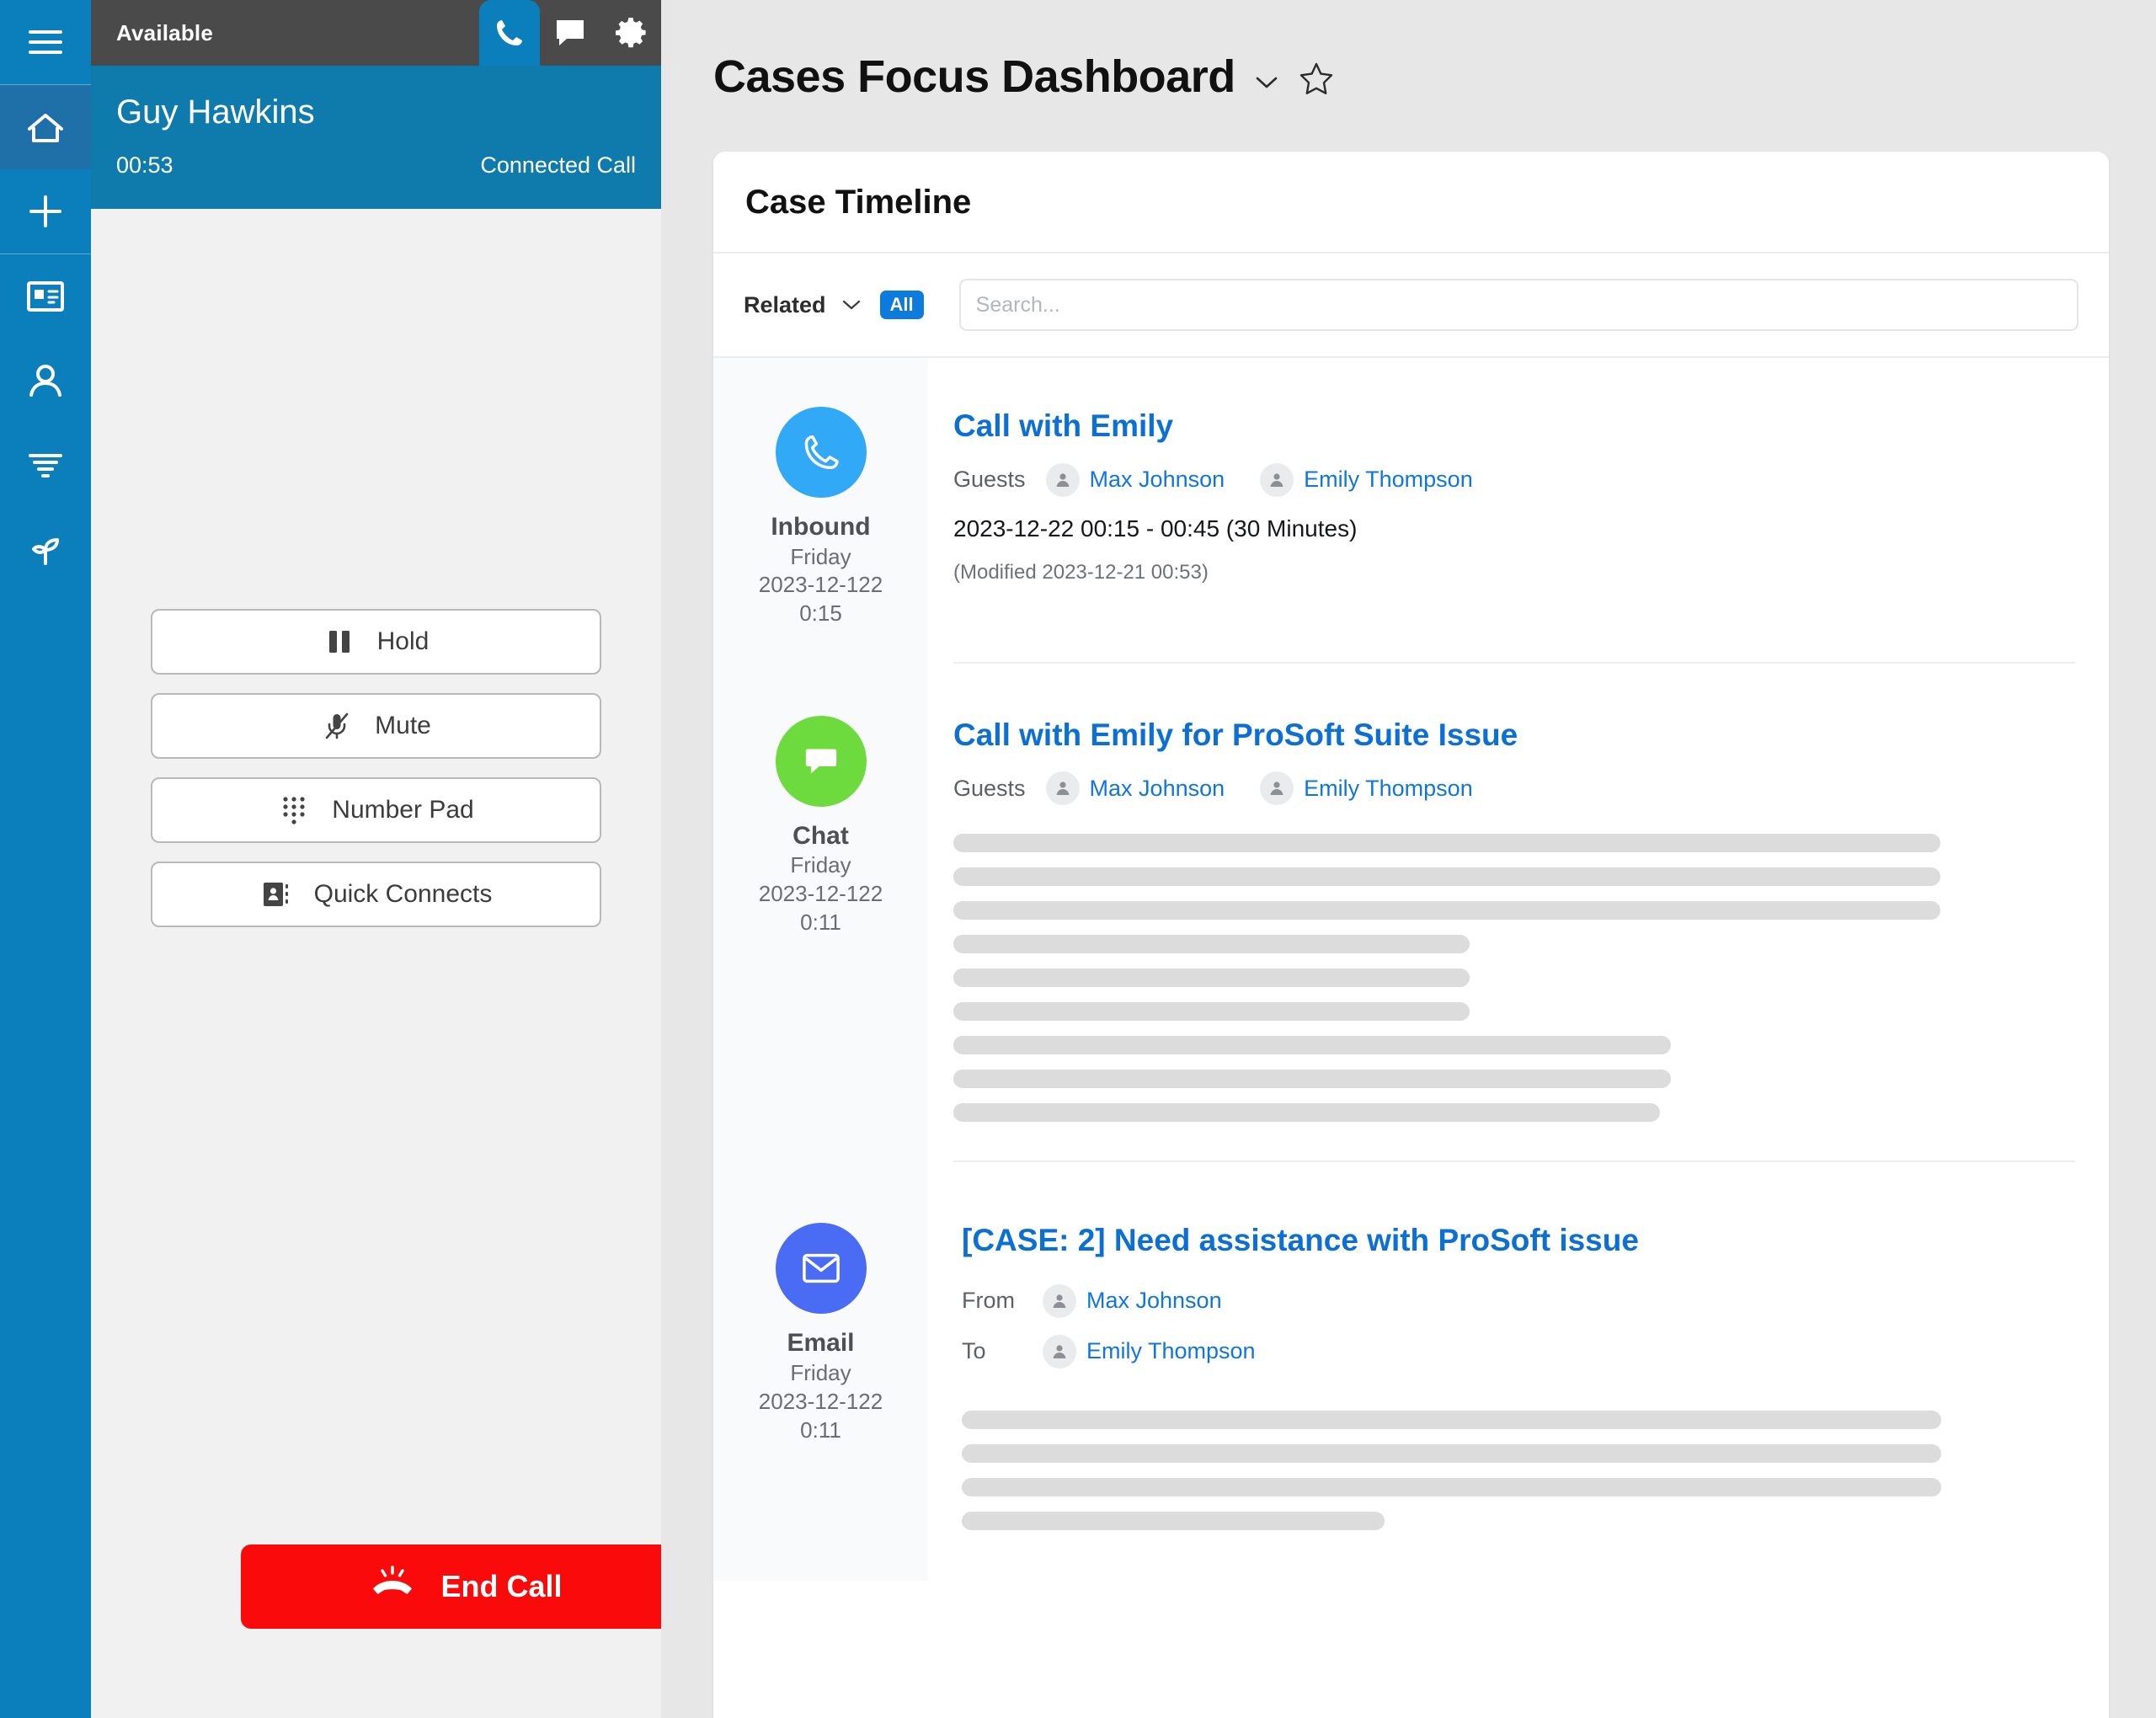  I want to click on quick-connects-label: Quick Connects, so click(403, 894).